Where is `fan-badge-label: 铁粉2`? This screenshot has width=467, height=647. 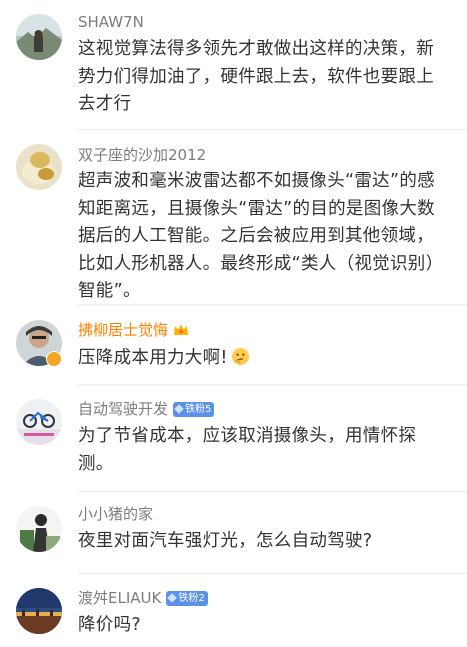 fan-badge-label: 铁粉2 is located at coordinates (191, 598).